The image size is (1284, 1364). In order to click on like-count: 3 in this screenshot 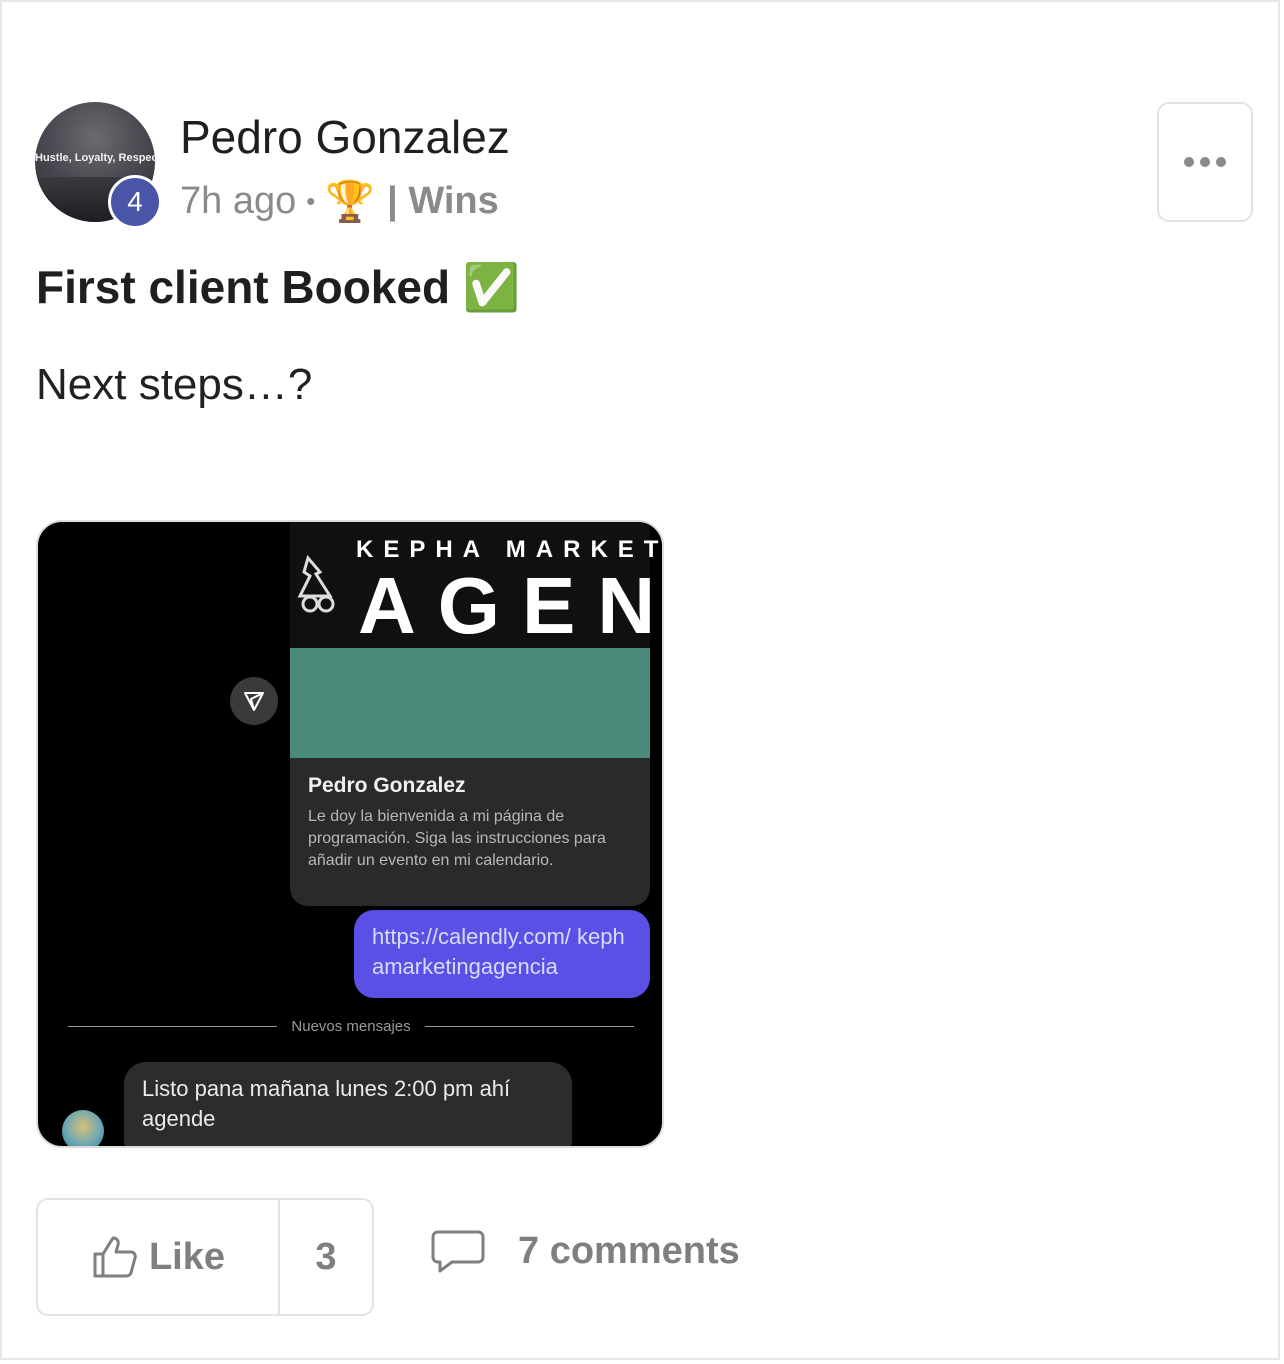, I will do `click(326, 1257)`.